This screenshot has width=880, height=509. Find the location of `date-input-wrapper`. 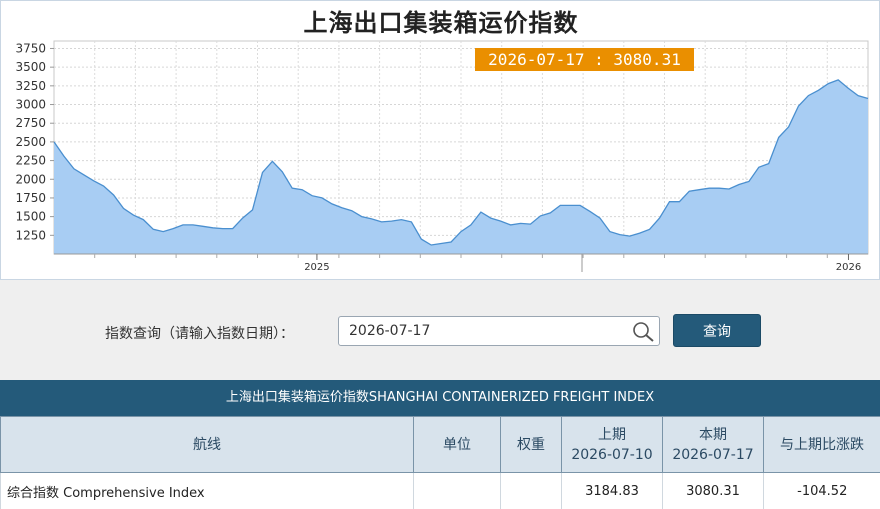

date-input-wrapper is located at coordinates (499, 331).